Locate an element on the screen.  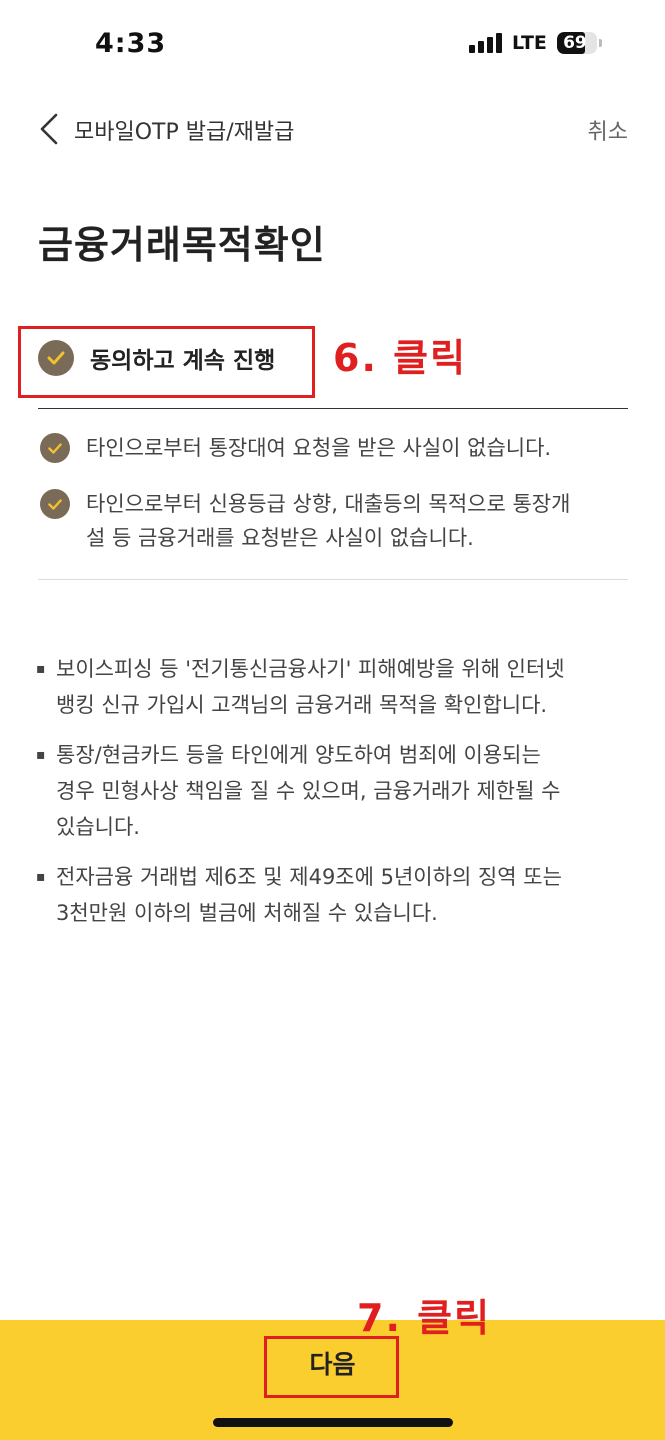
status-indicators: LTE 69 is located at coordinates (535, 43).